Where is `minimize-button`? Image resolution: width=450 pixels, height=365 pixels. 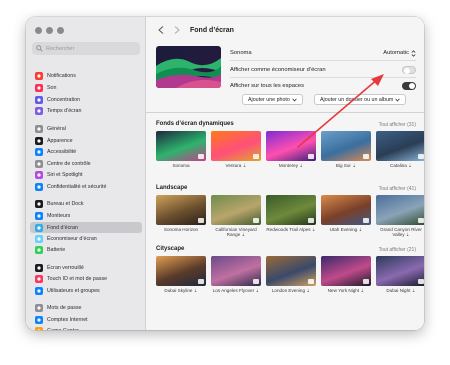
minimize-button is located at coordinates (49, 30).